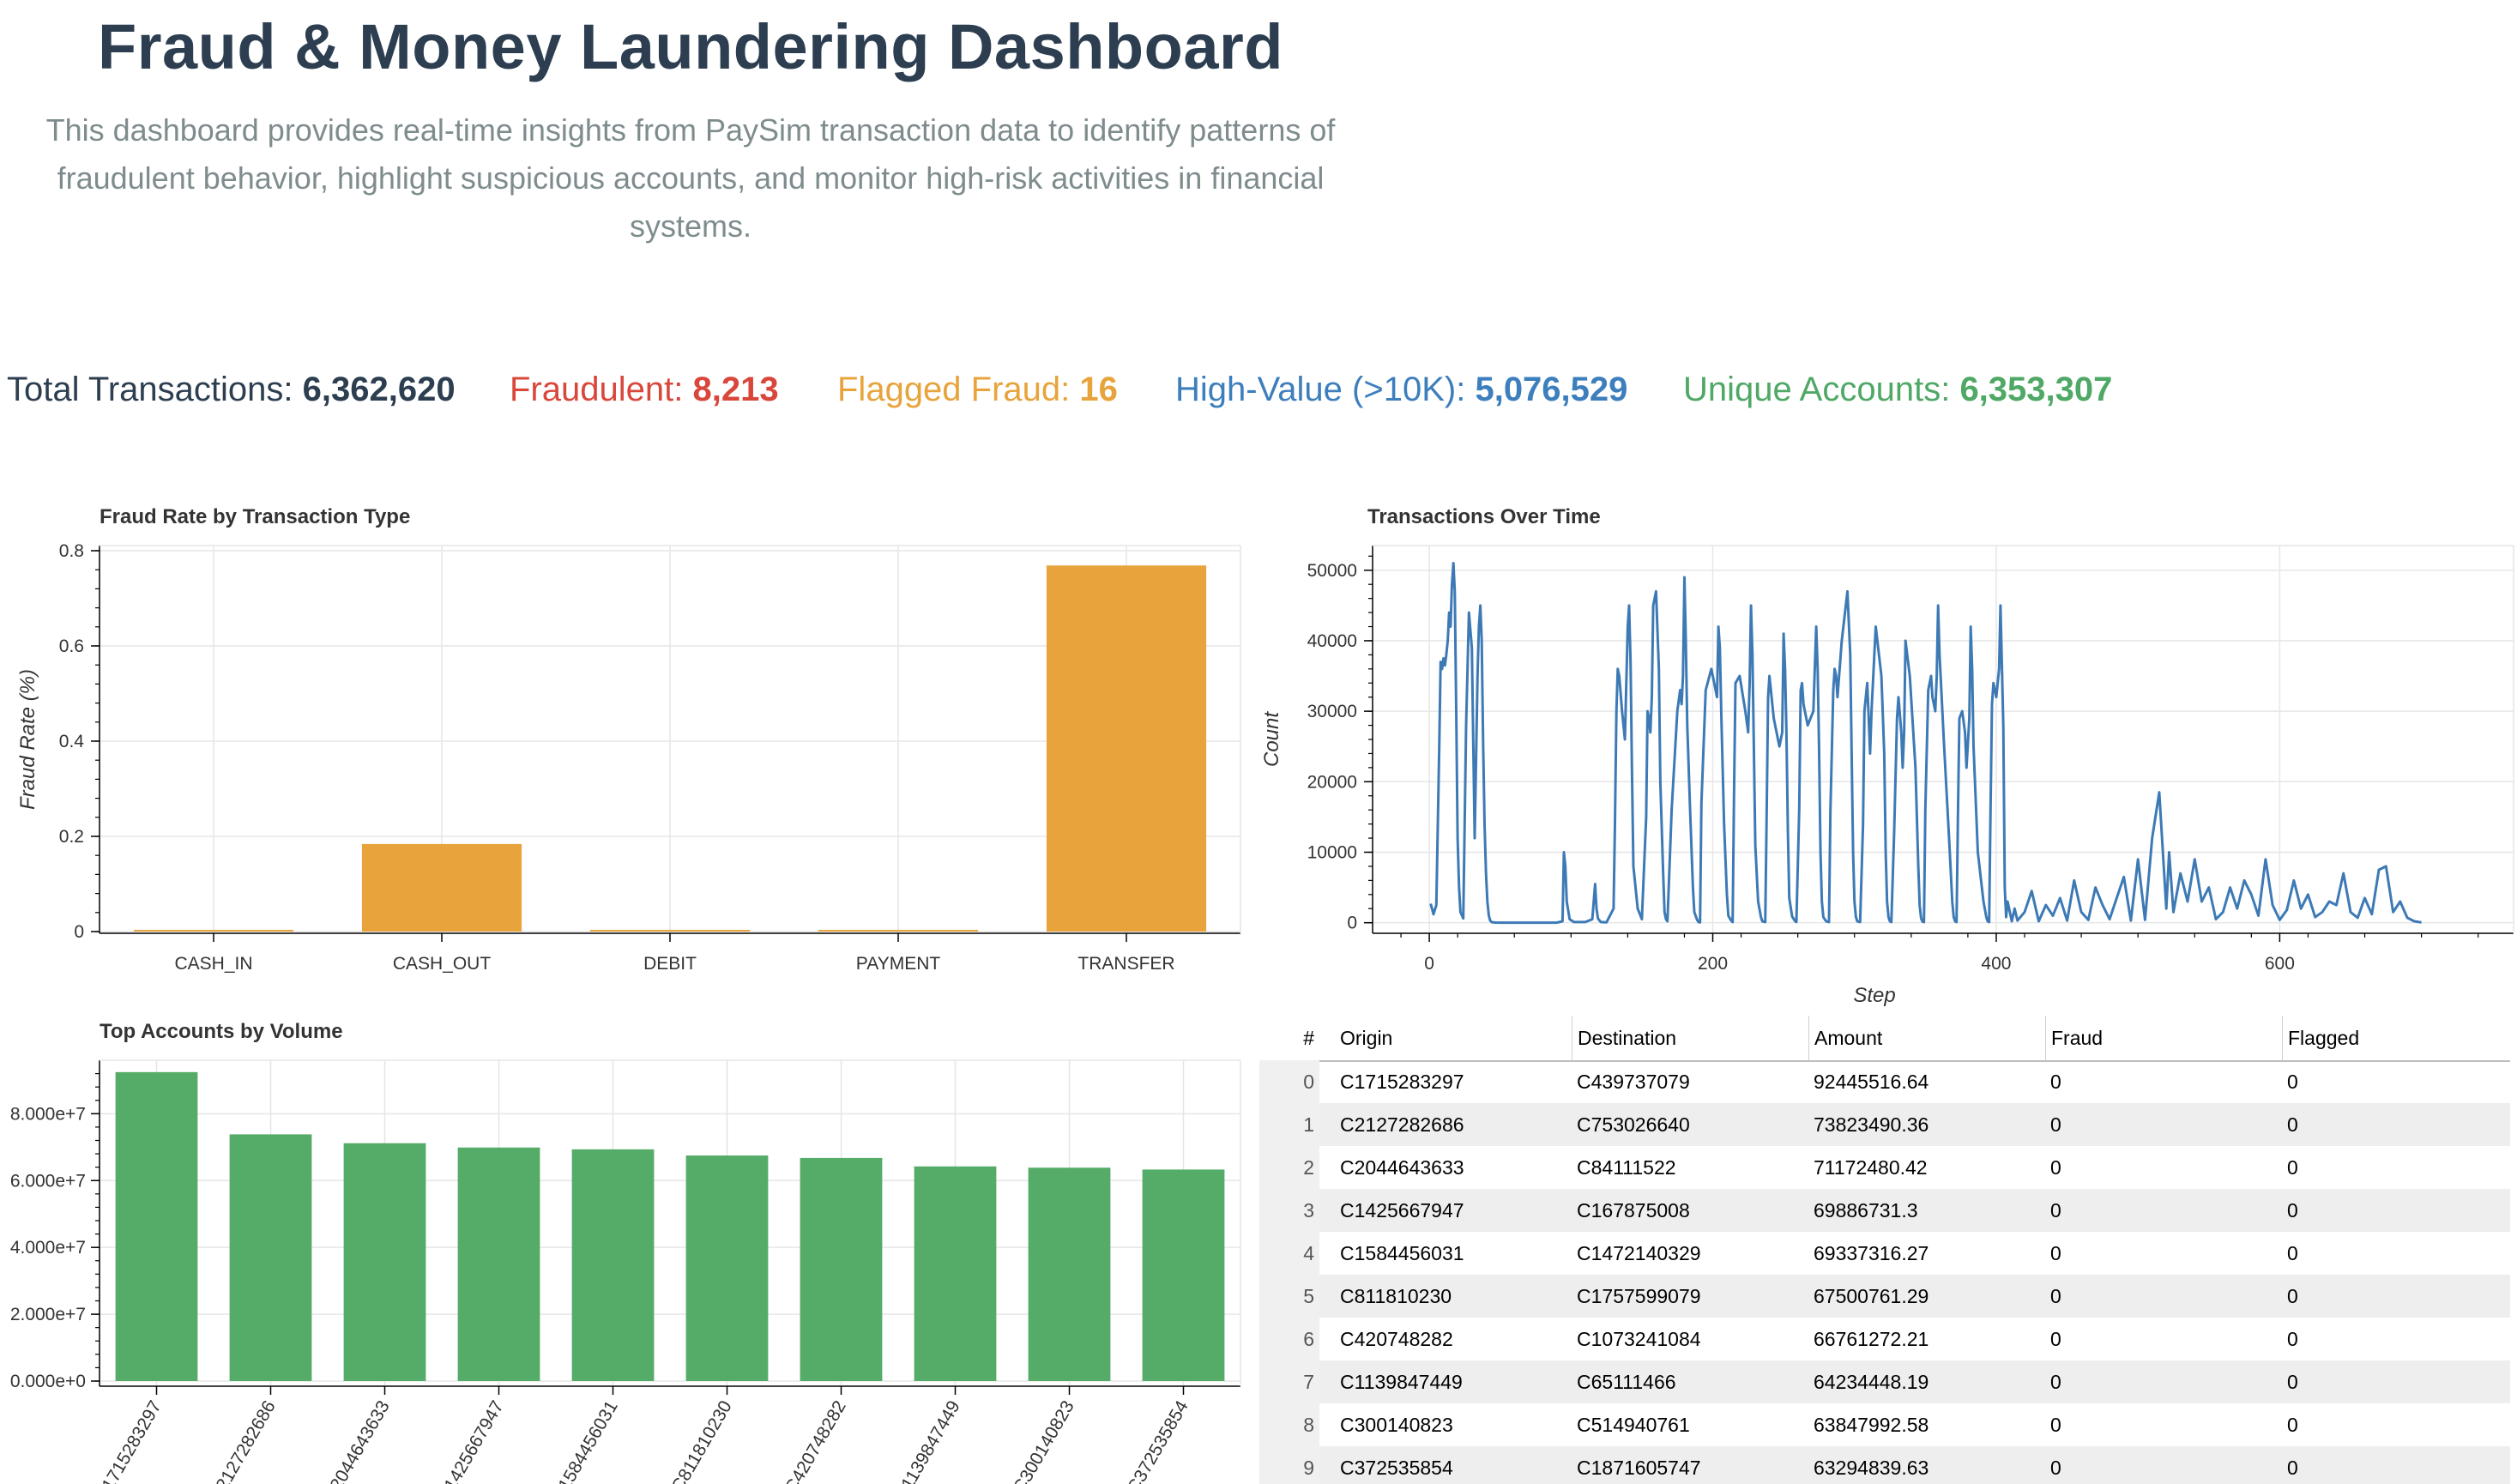 The width and height of the screenshot is (2517, 1484). I want to click on x-tick-label: C300140823, so click(1044, 1440).